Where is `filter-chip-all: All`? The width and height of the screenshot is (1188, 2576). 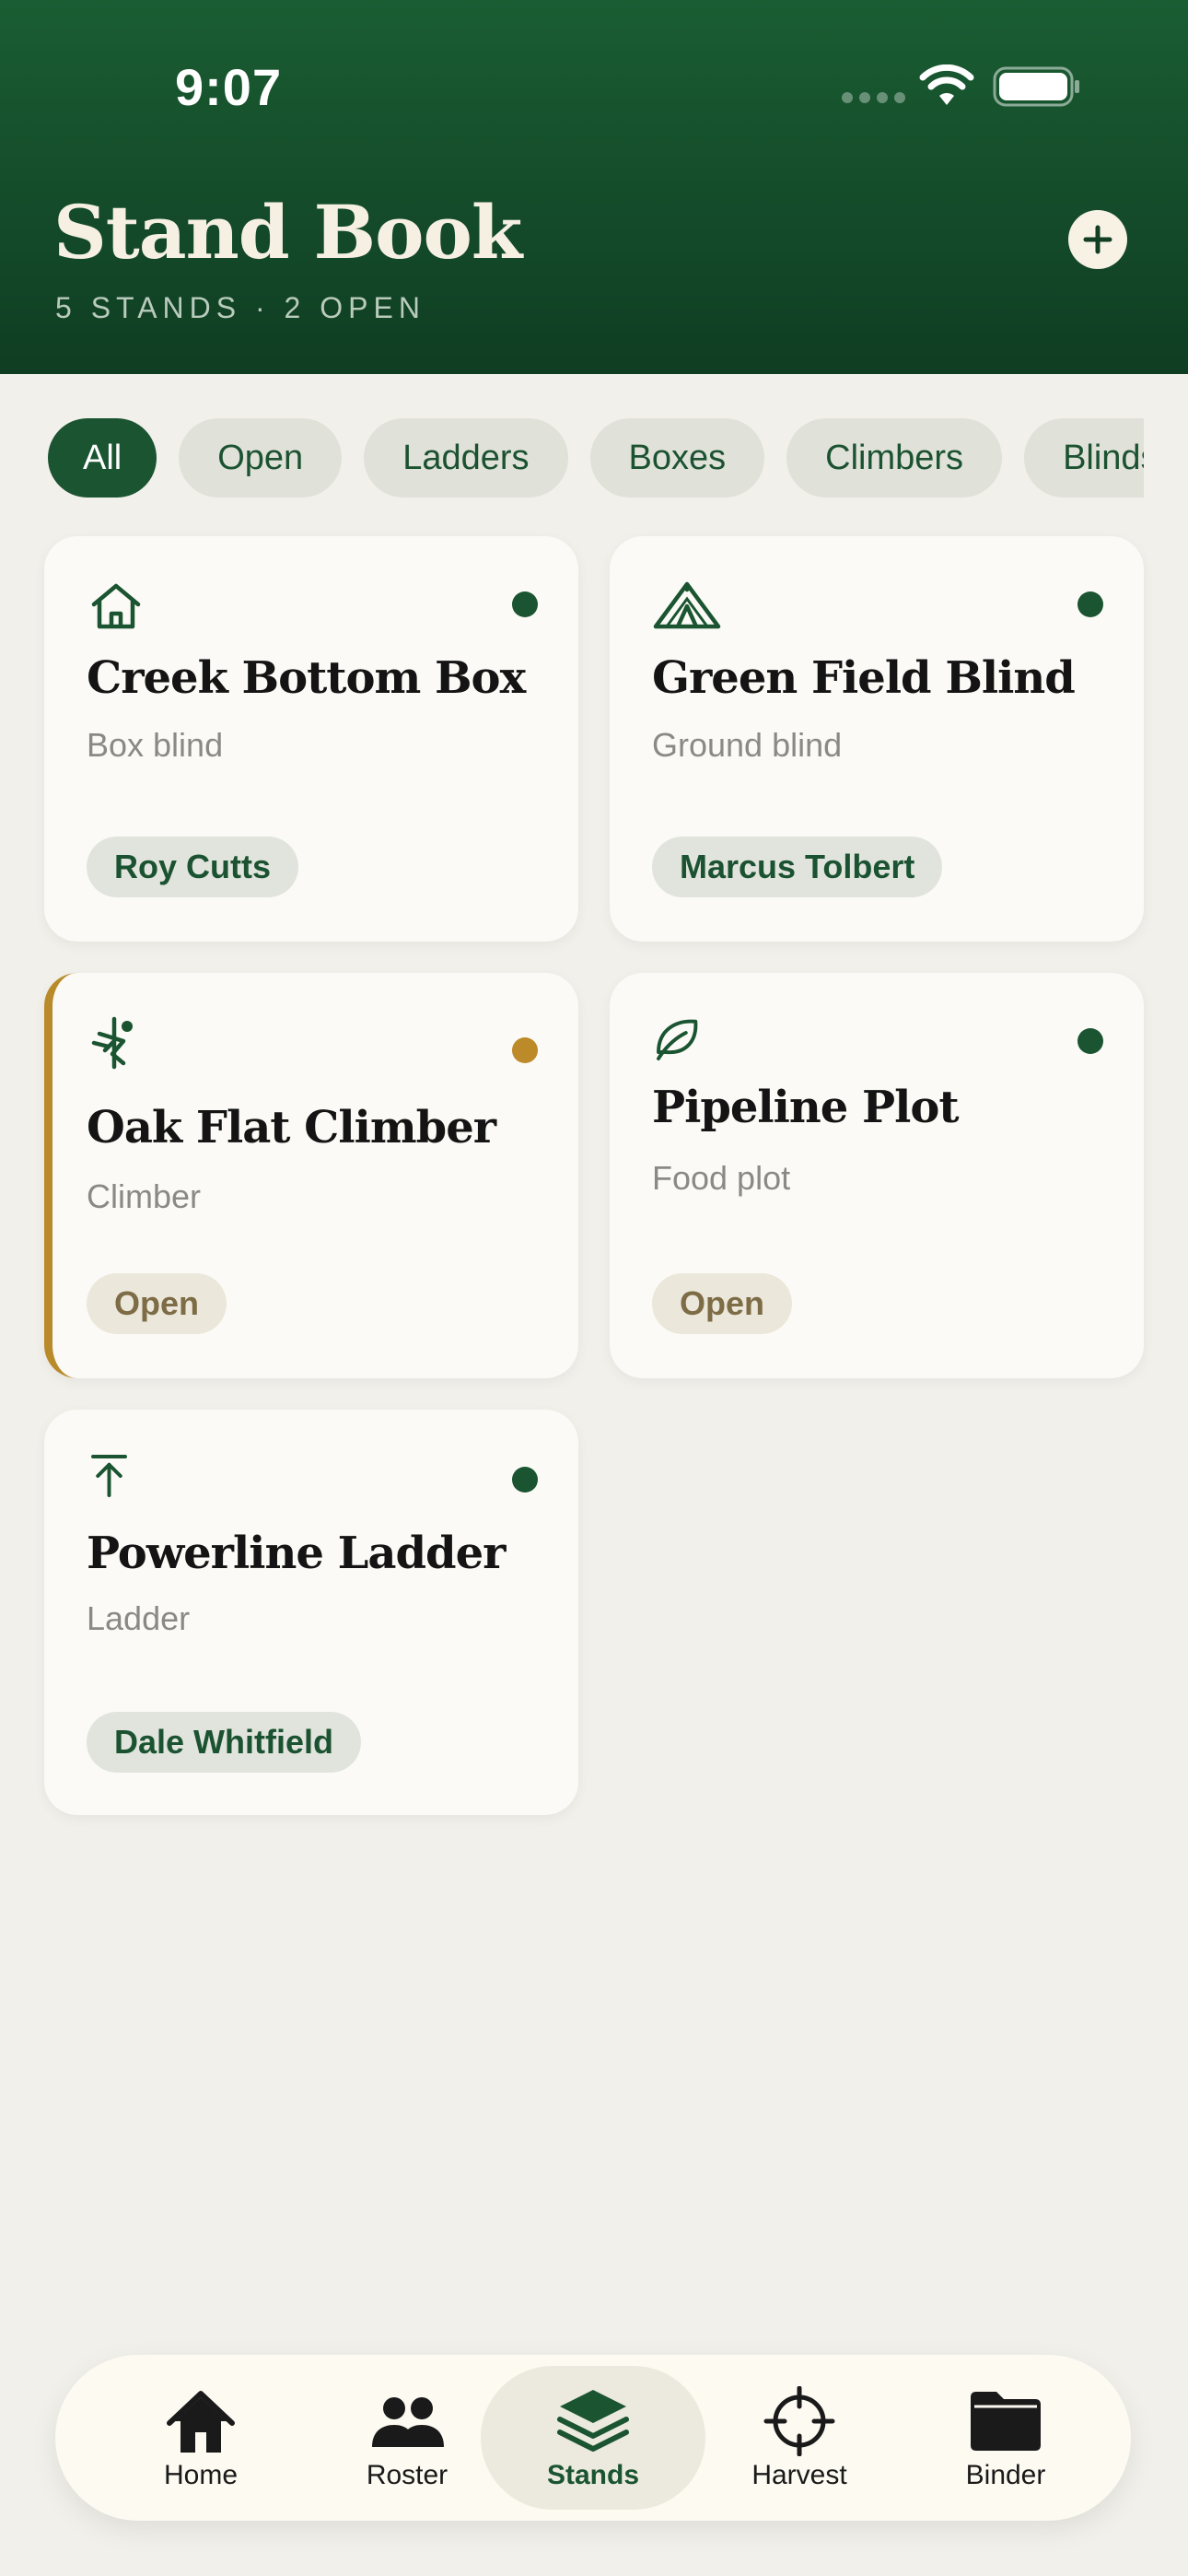 filter-chip-all: All is located at coordinates (102, 458).